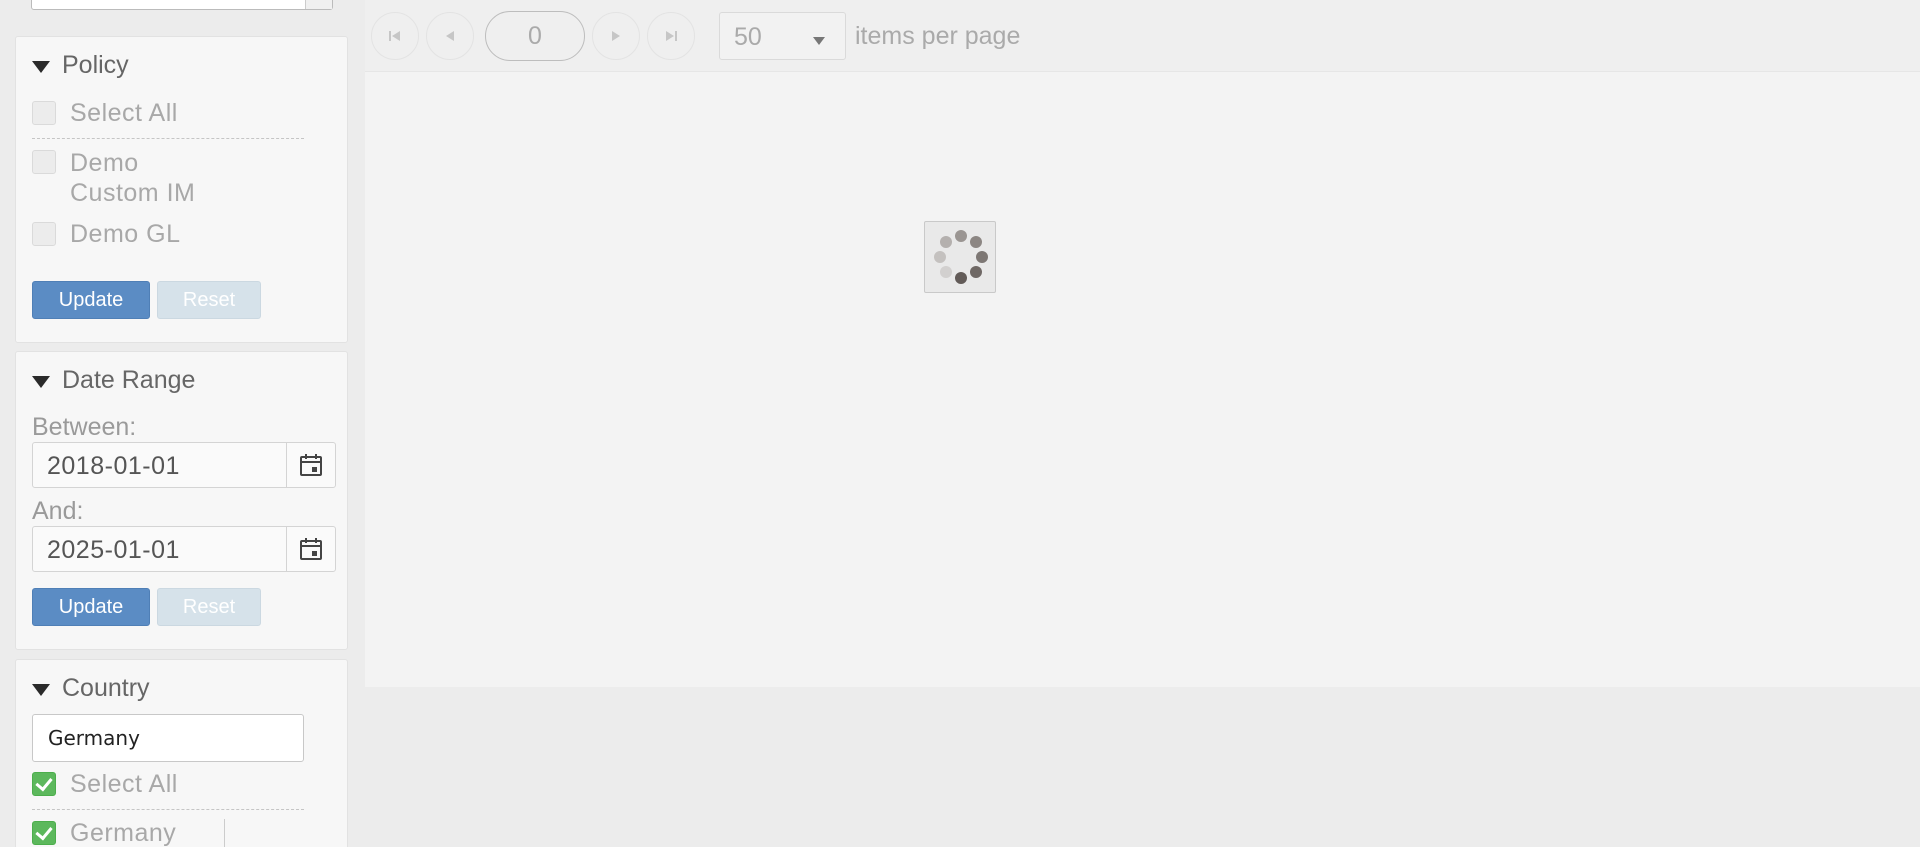 This screenshot has width=1920, height=847. Describe the element at coordinates (133, 178) in the screenshot. I see `policy-option-label: Demo Custom IM` at that location.